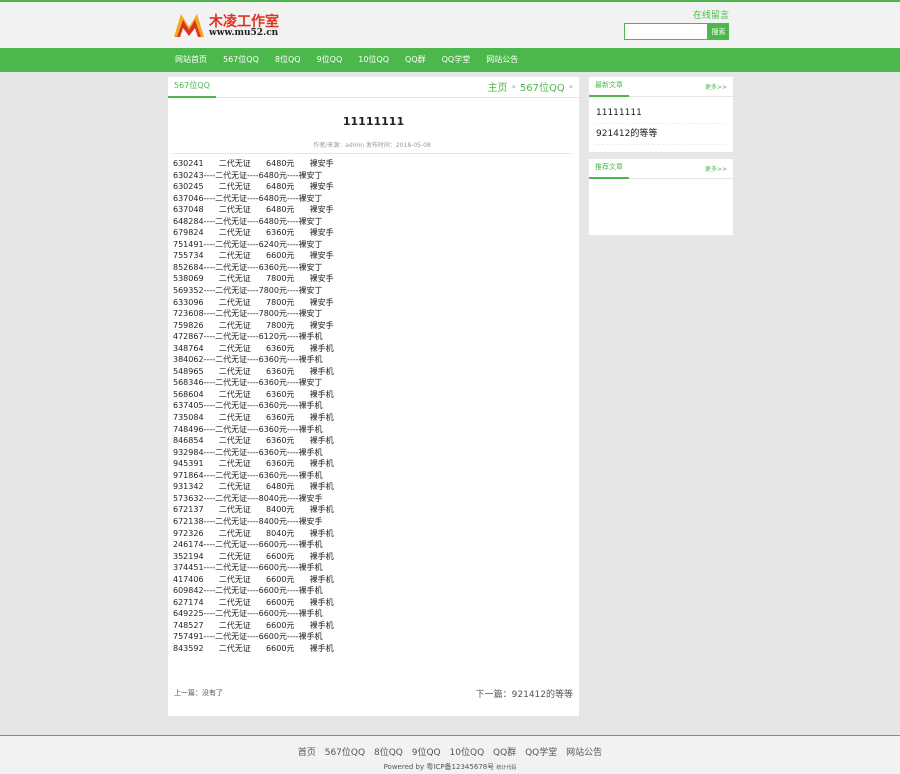 This screenshot has height=774, width=900. I want to click on footer-link-9qq: 9位QQ, so click(426, 753).